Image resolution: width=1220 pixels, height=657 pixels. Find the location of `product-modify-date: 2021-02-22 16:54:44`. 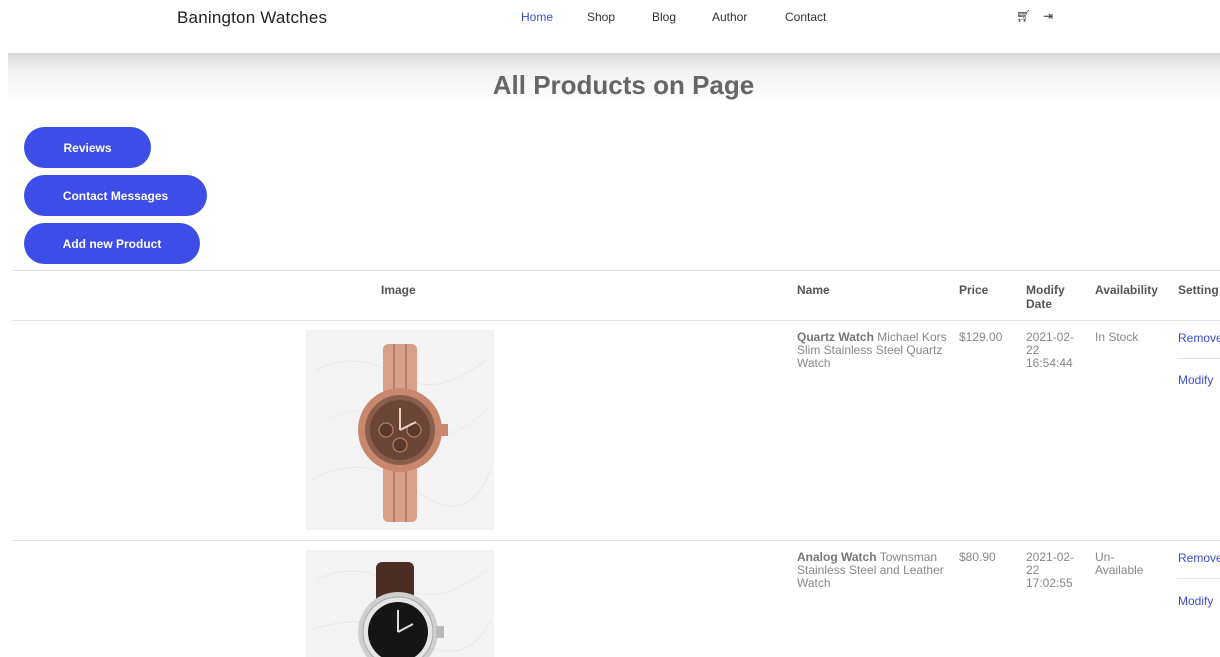

product-modify-date: 2021-02-22 16:54:44 is located at coordinates (1050, 350).